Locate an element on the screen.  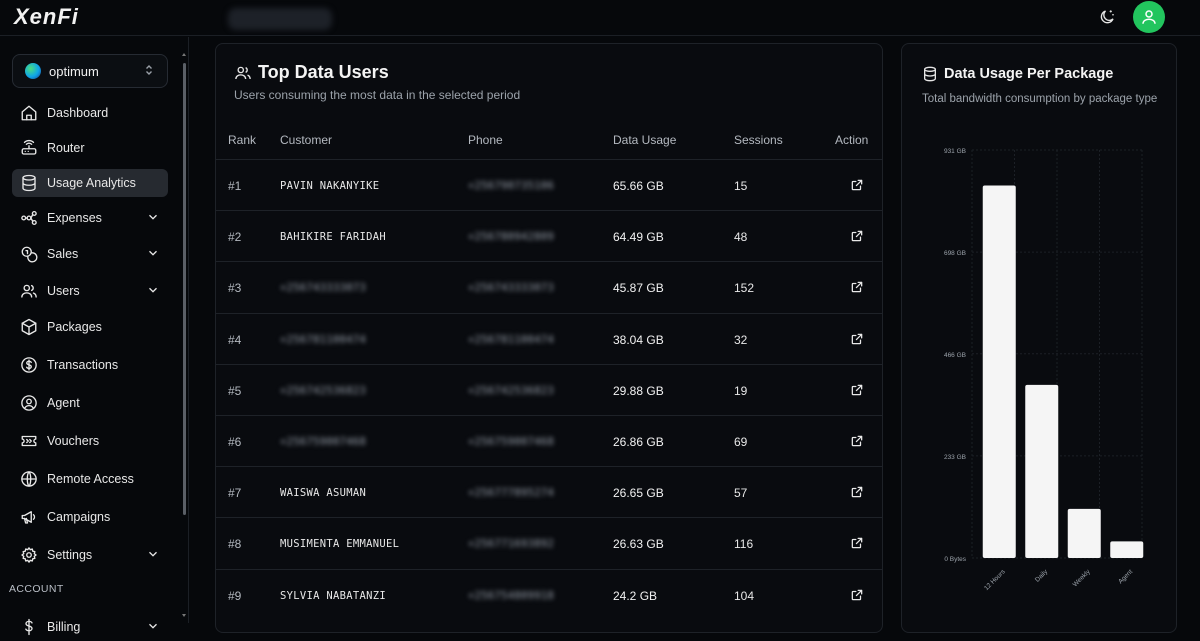
y-tick-label: 698 GB is located at coordinates (955, 253).